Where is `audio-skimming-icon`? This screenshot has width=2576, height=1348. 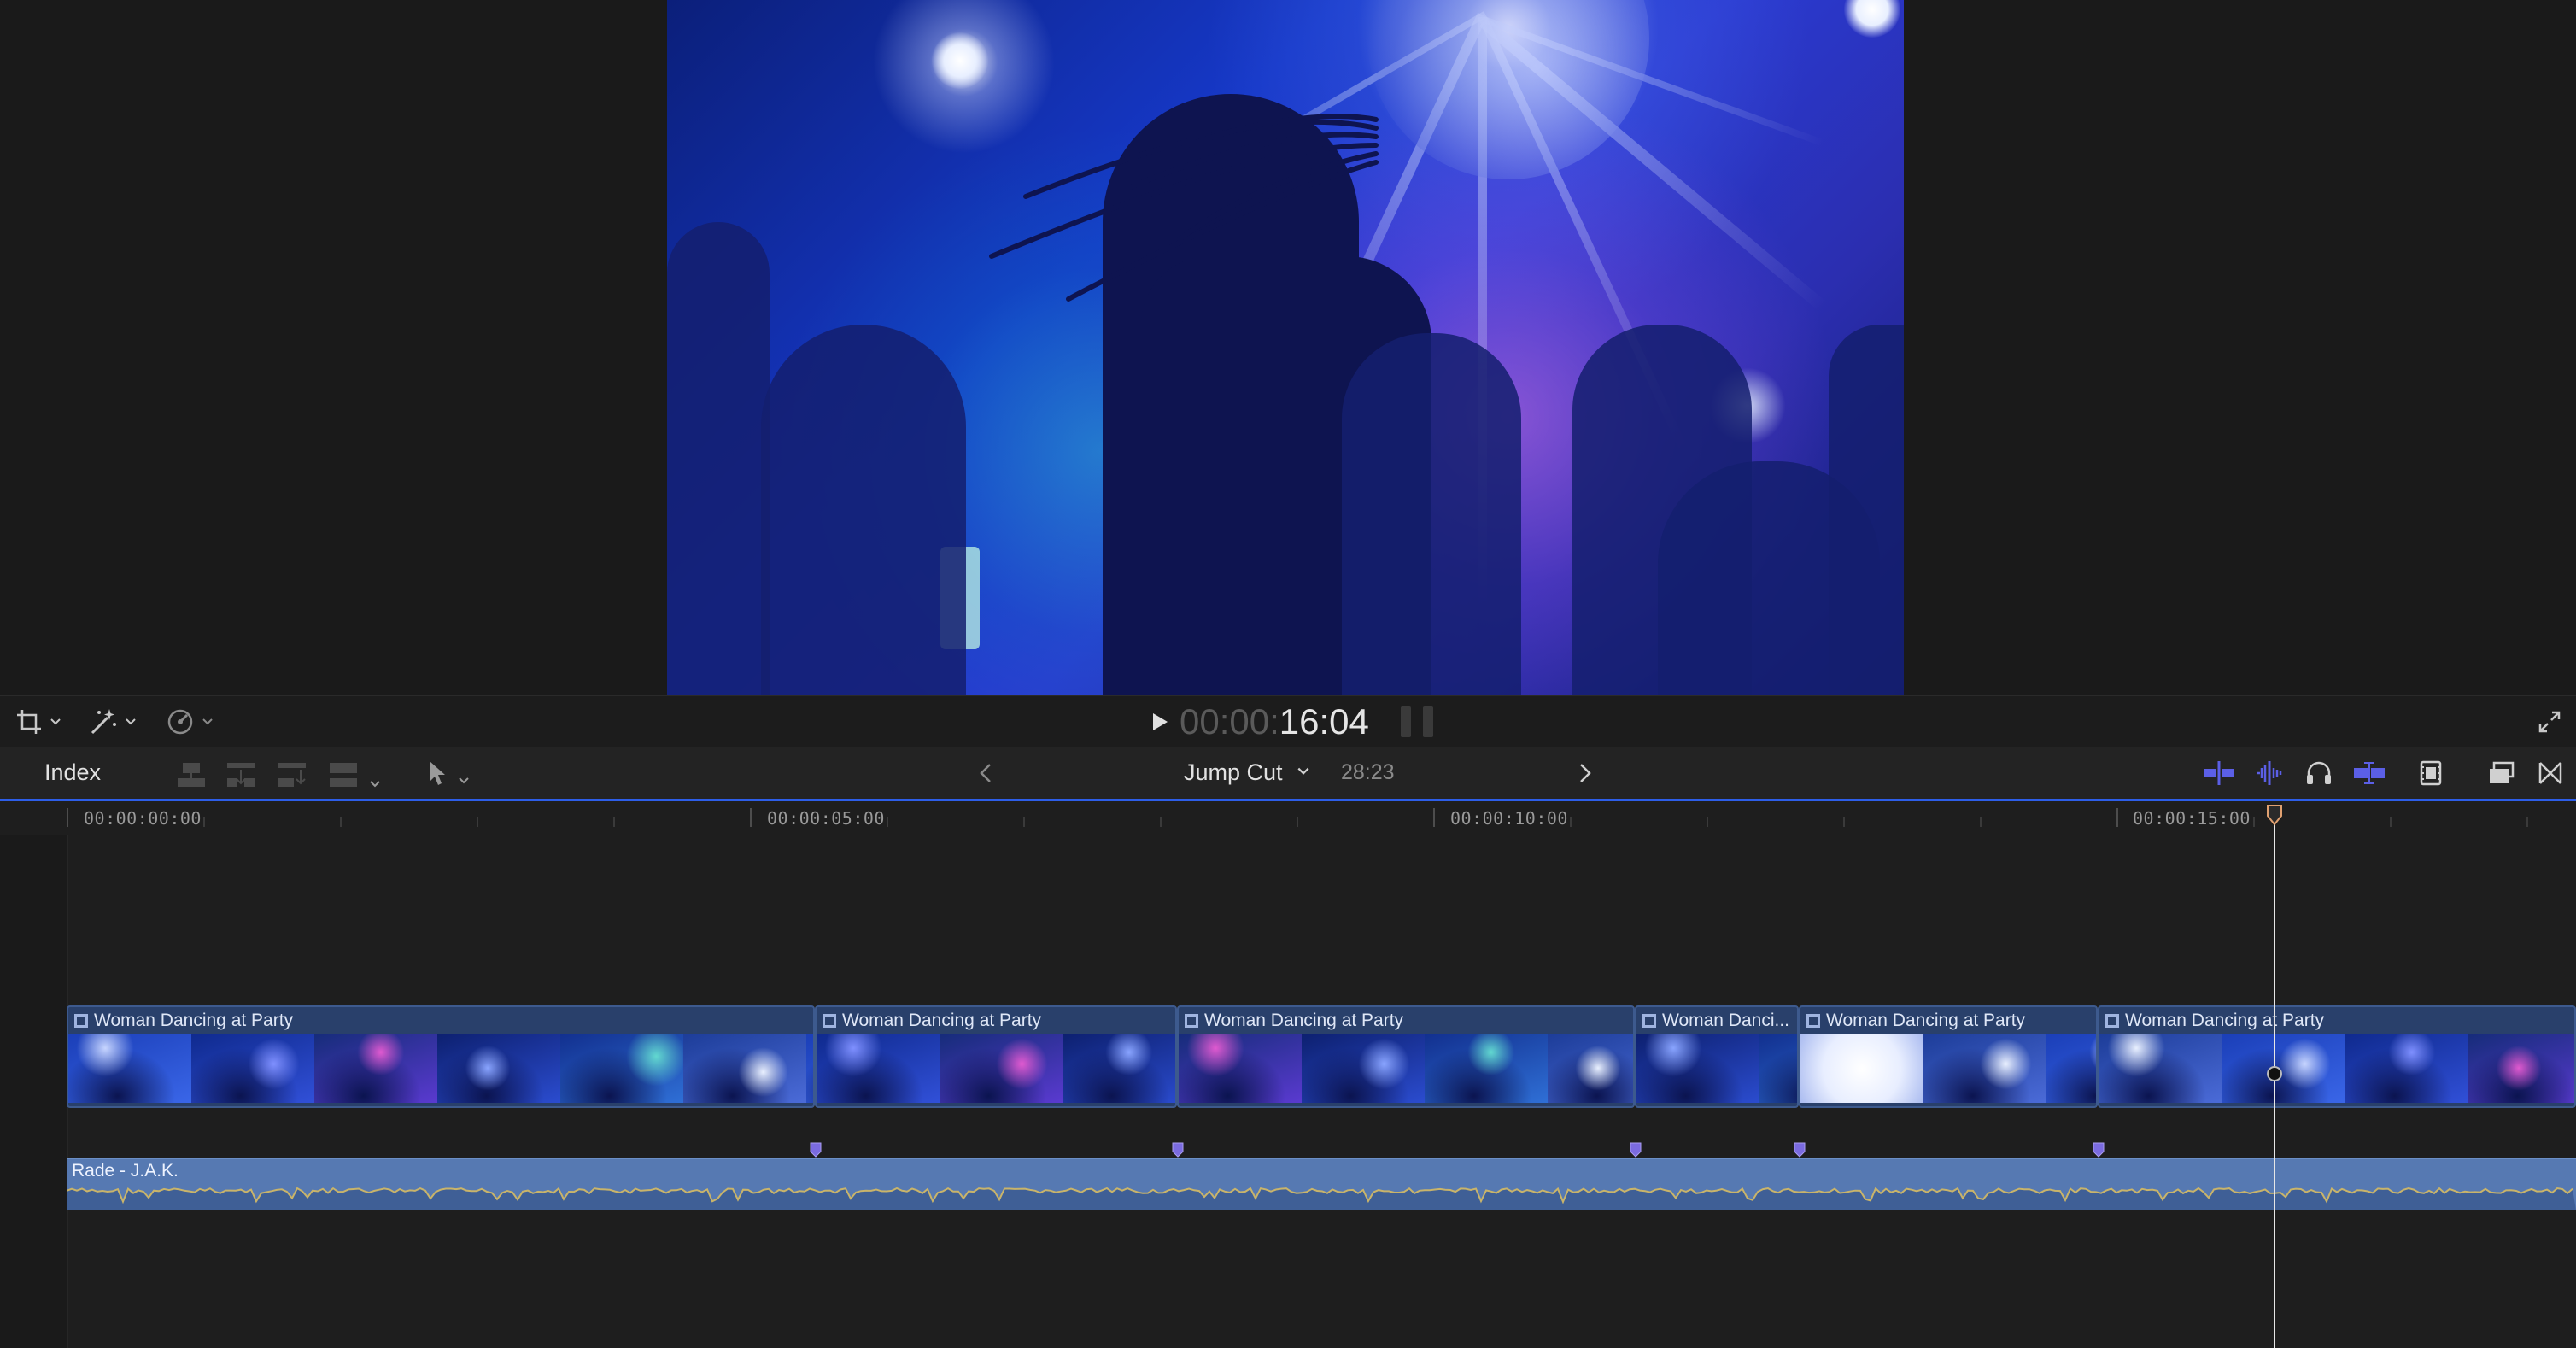
audio-skimming-icon is located at coordinates (2270, 773).